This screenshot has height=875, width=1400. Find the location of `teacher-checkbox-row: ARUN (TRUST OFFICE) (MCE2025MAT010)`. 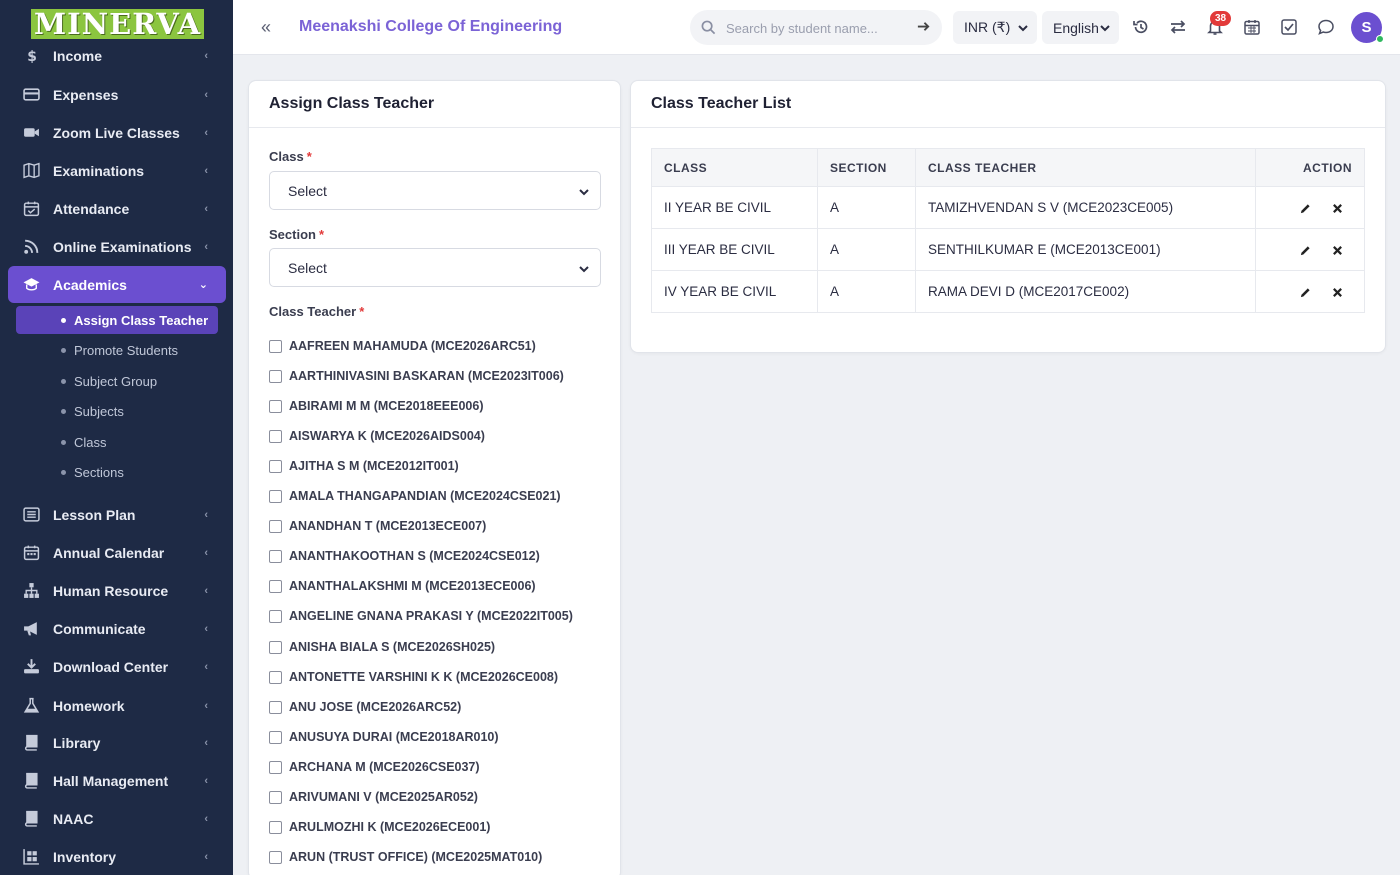

teacher-checkbox-row: ARUN (TRUST OFFICE) (MCE2025MAT010) is located at coordinates (405, 857).